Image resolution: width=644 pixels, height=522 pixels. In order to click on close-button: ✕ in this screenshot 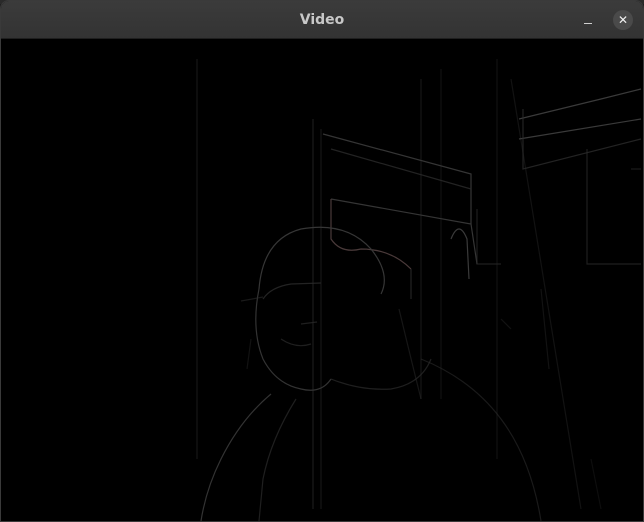, I will do `click(623, 20)`.